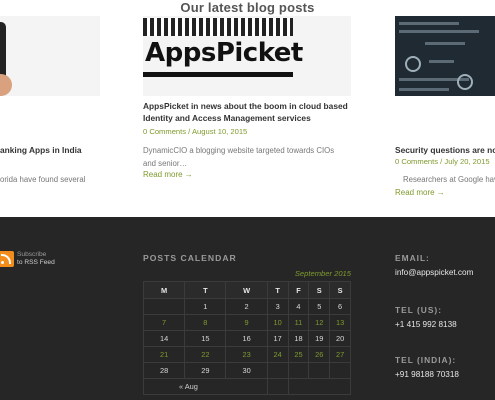 The height and width of the screenshot is (400, 495). I want to click on weekday-header: W, so click(246, 290).